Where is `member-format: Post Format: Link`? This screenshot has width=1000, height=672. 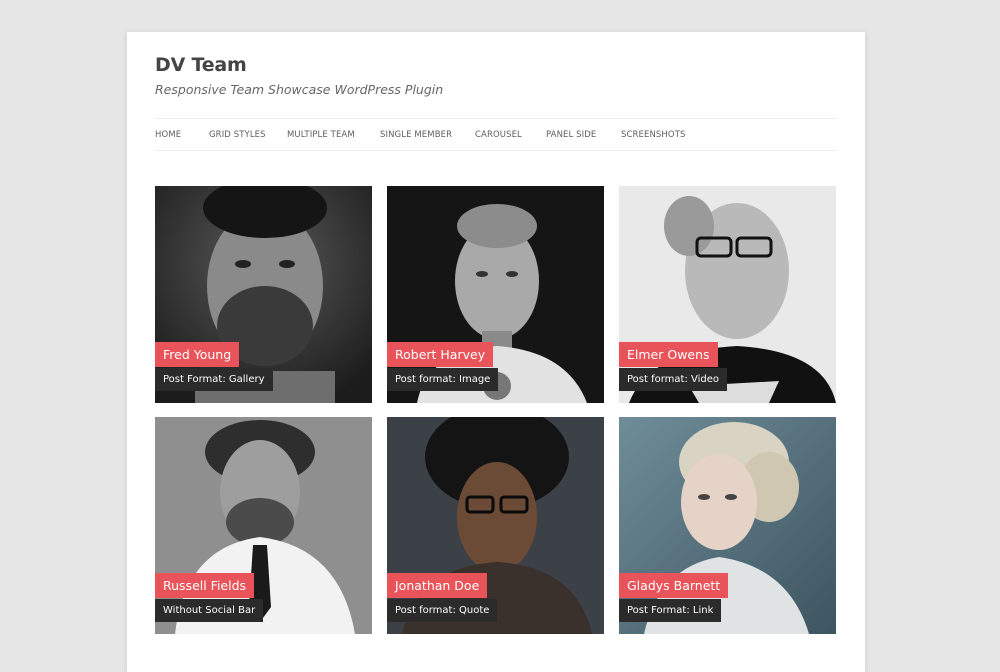
member-format: Post Format: Link is located at coordinates (670, 610).